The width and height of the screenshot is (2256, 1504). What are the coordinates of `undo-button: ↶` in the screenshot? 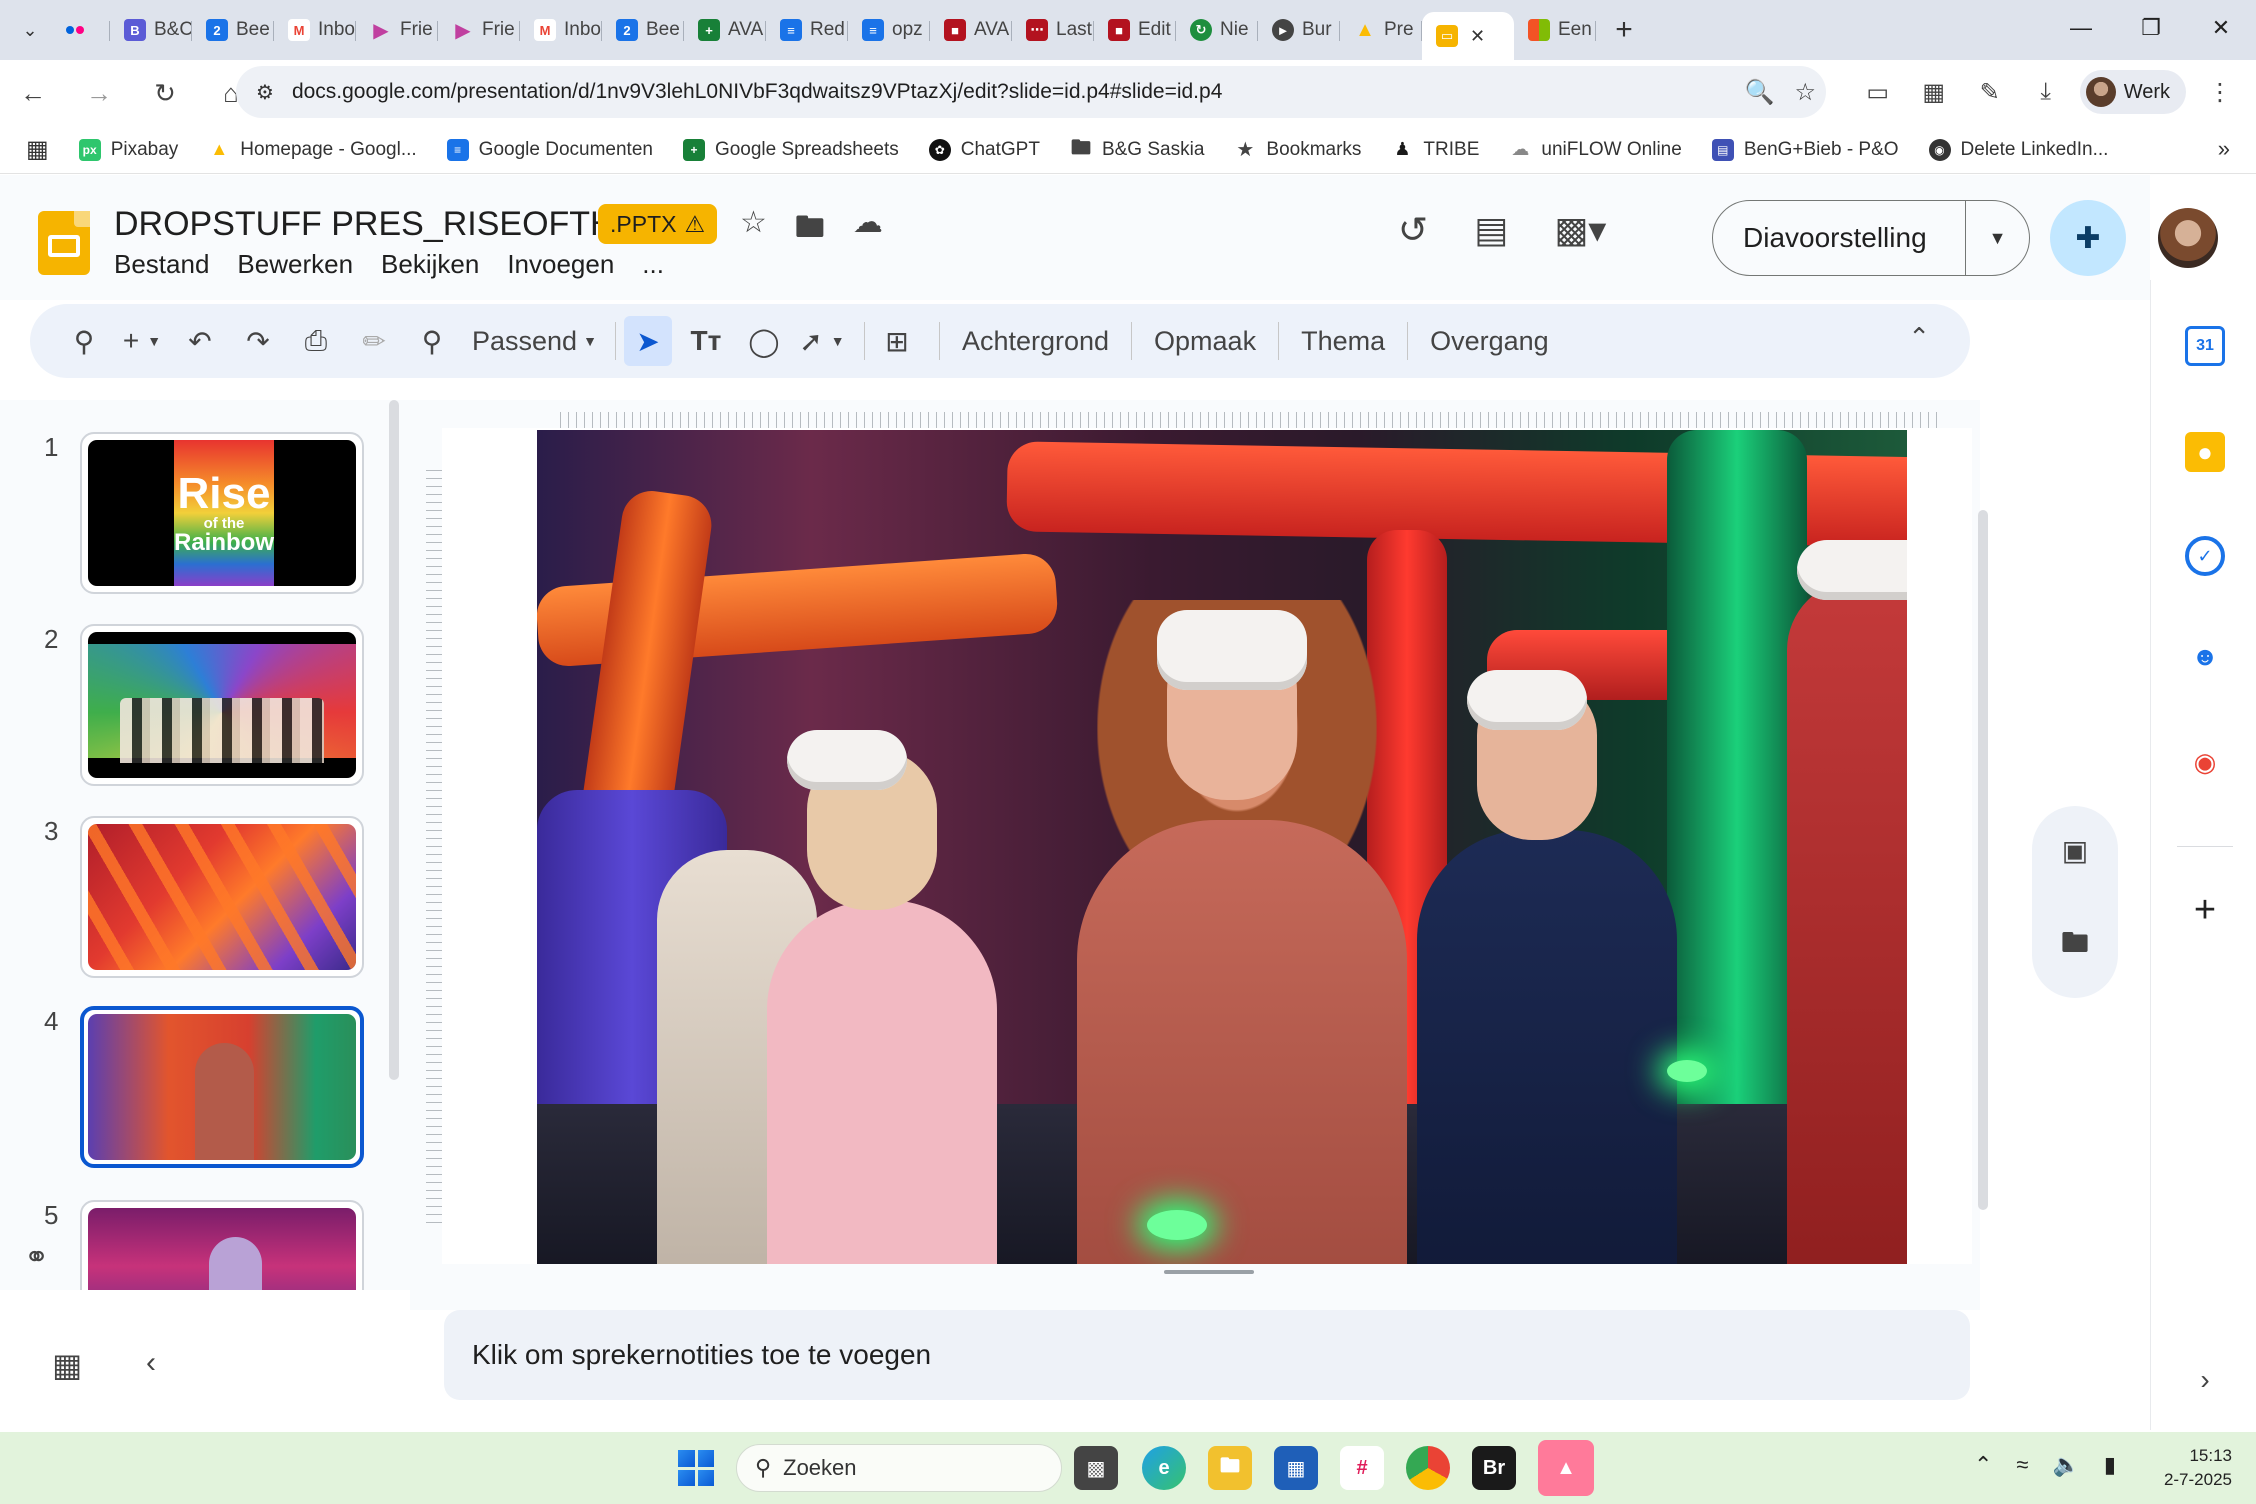 It's located at (200, 341).